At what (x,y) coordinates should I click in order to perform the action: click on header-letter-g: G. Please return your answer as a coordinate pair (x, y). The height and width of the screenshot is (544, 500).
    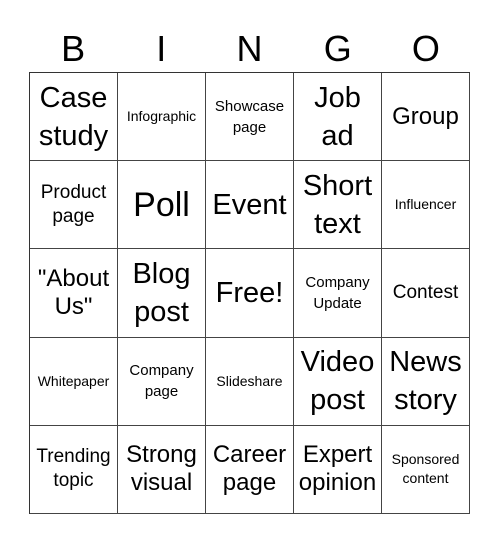
    Looking at the image, I should click on (337, 48).